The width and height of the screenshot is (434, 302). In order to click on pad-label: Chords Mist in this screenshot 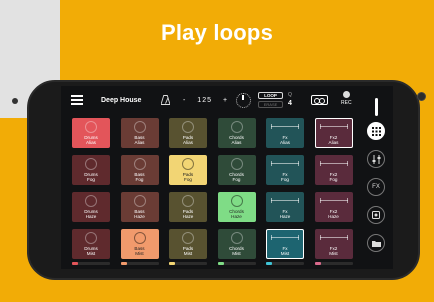, I will do `click(237, 251)`.